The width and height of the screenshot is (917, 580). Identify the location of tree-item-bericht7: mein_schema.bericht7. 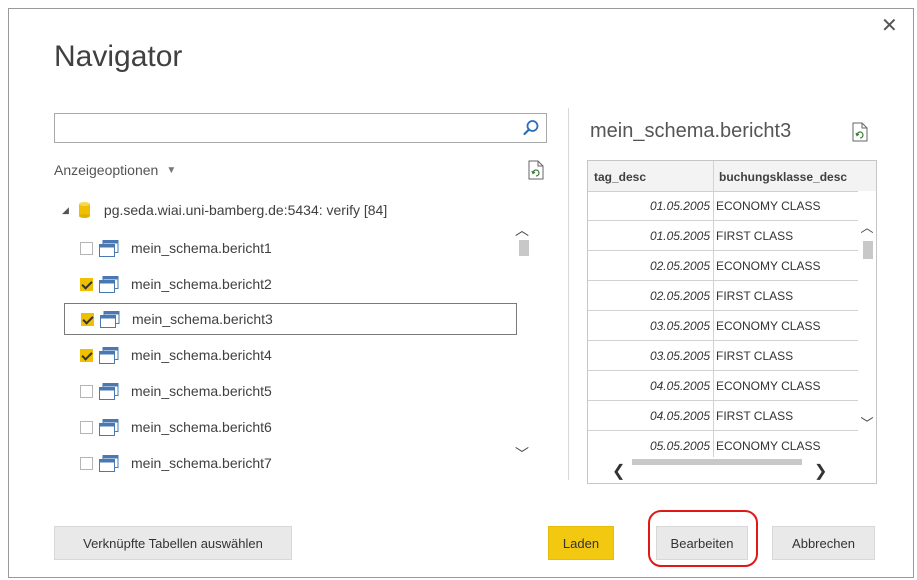
(290, 463).